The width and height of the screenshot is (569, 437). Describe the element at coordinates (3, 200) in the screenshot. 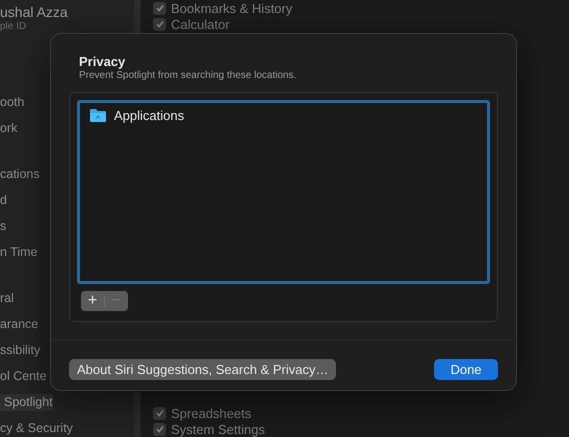

I see `sidebar-item: d` at that location.